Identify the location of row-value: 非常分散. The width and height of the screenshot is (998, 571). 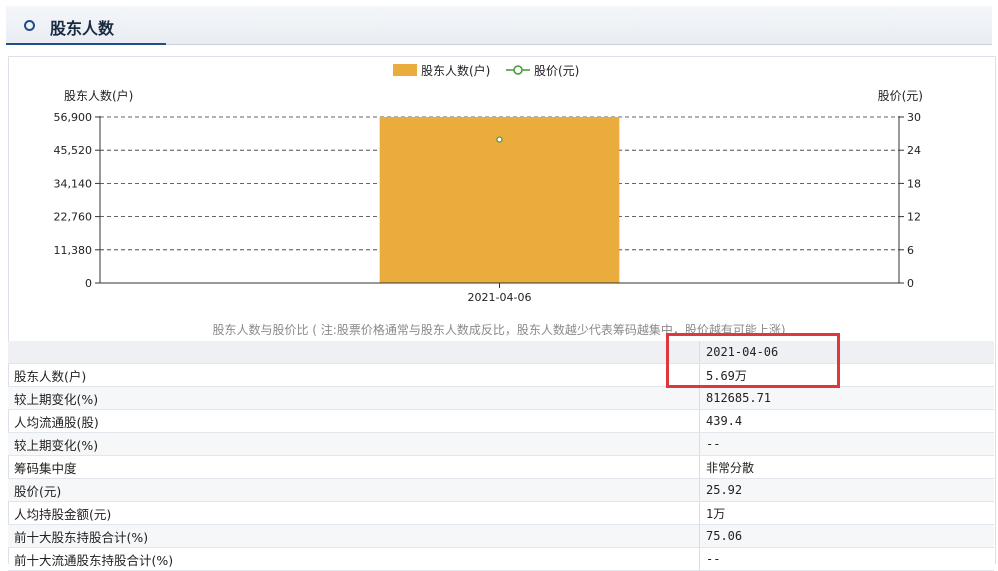
(846, 467).